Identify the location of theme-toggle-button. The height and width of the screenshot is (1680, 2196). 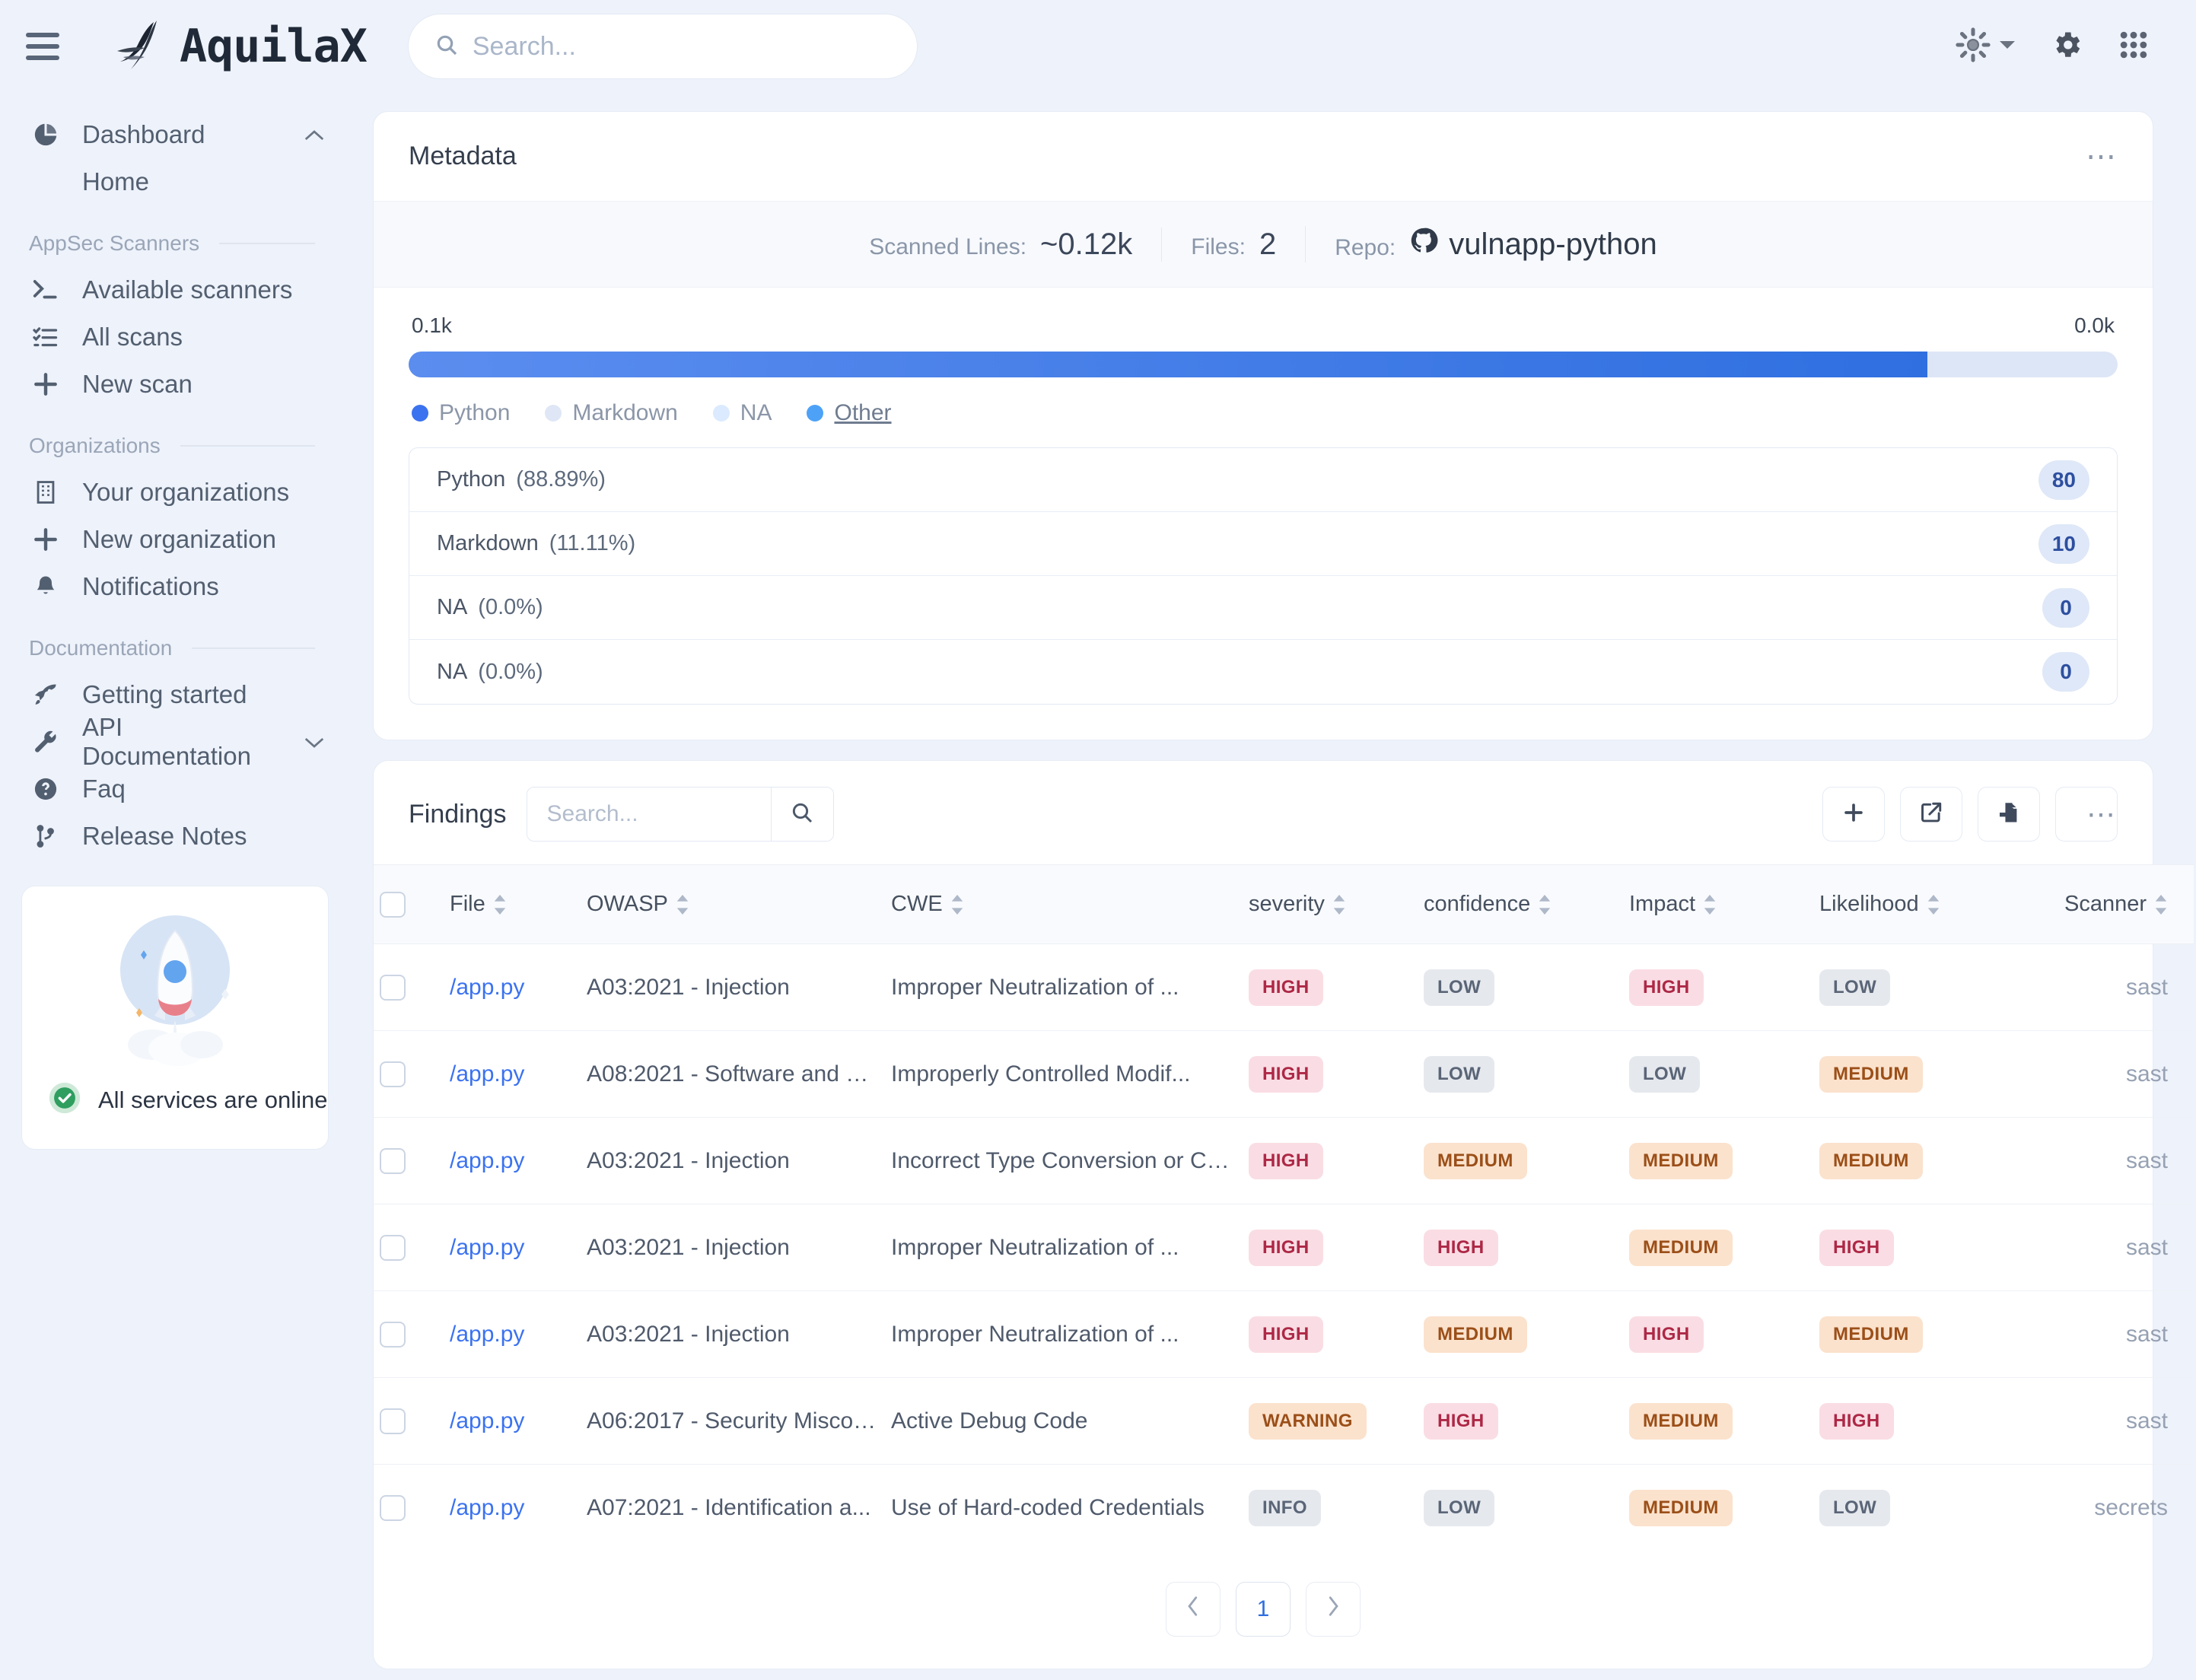
(1986, 46).